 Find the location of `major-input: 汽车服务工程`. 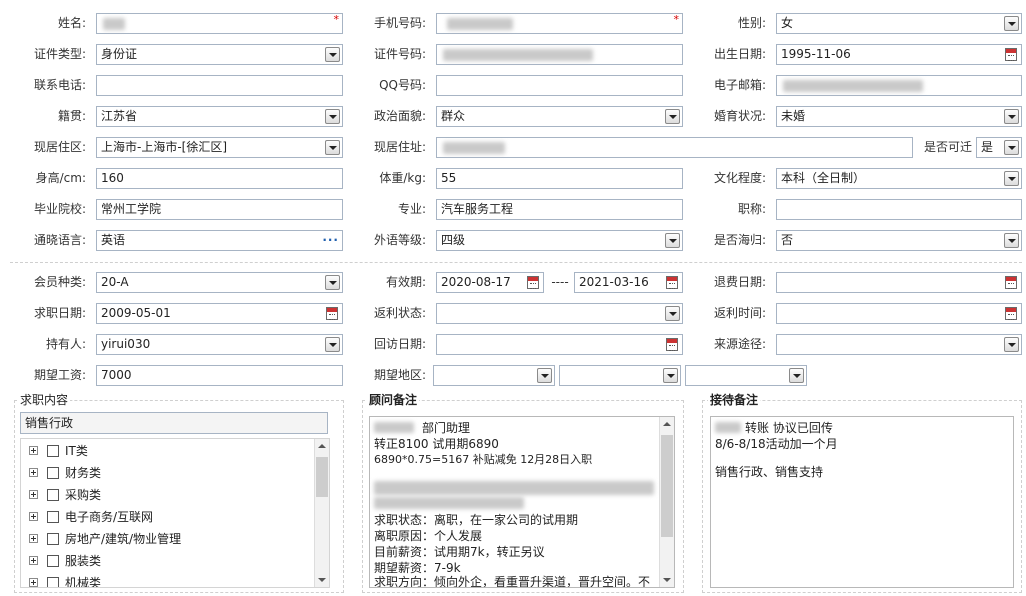

major-input: 汽车服务工程 is located at coordinates (559, 209).